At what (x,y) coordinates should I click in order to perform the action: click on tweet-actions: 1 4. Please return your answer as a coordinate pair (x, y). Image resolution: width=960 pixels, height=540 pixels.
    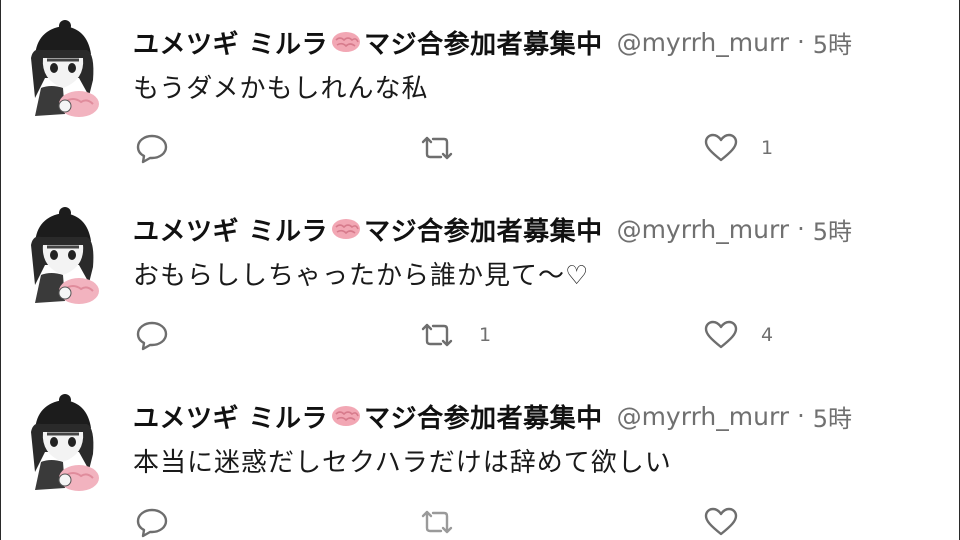
    Looking at the image, I should click on (511, 335).